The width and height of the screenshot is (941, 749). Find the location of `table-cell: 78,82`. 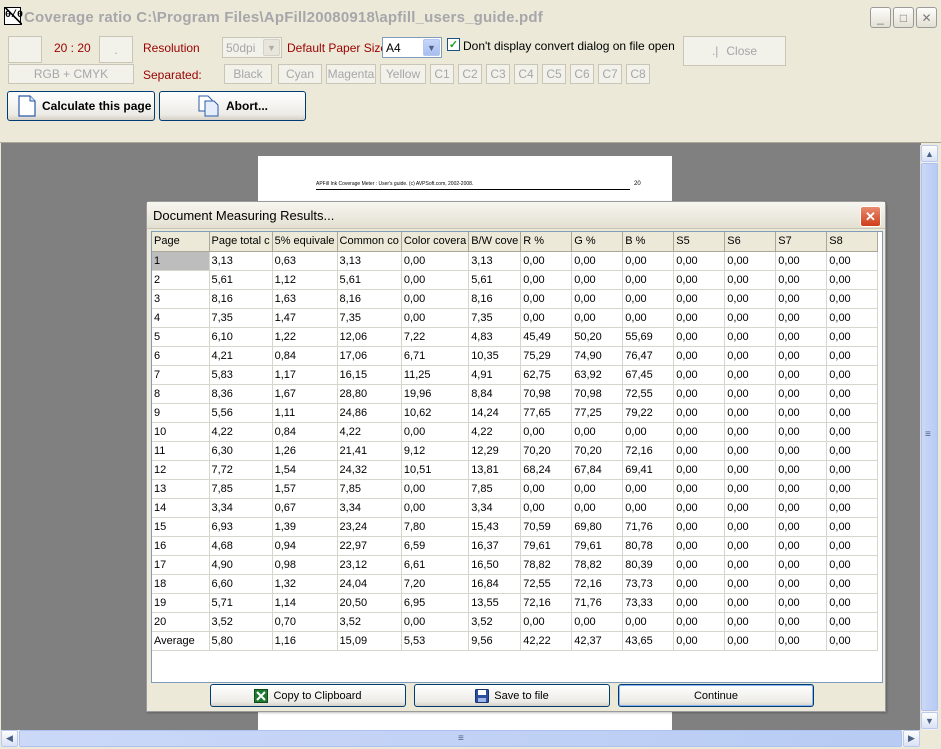

table-cell: 78,82 is located at coordinates (546, 565).